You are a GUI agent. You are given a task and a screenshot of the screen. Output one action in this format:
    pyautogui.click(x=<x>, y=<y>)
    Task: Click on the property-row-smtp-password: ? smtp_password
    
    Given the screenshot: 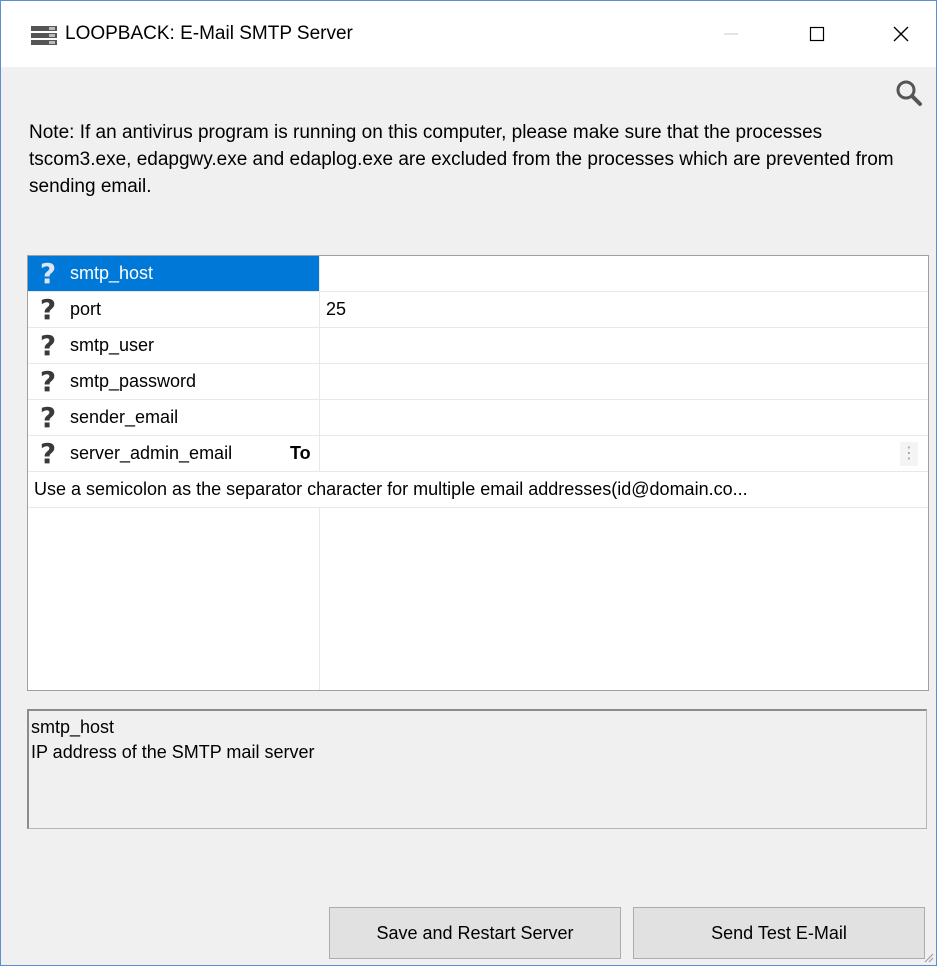 What is the action you would take?
    pyautogui.click(x=478, y=382)
    